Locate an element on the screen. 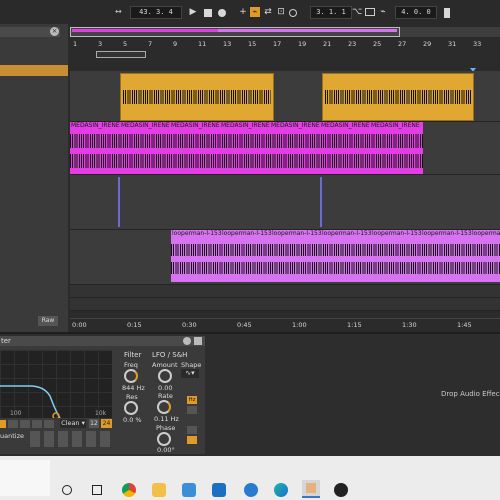  punch-out-icon: ⌁ is located at coordinates (383, 12).